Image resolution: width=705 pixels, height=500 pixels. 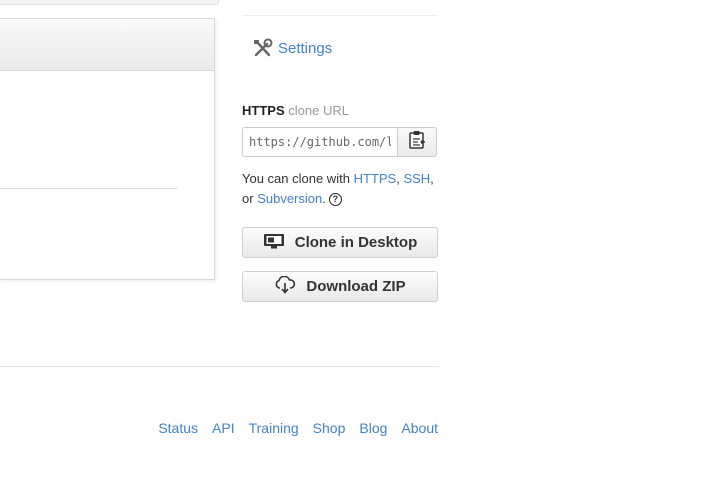 I want to click on clone-in-desktop-label: Clone in Desktop, so click(x=356, y=242).